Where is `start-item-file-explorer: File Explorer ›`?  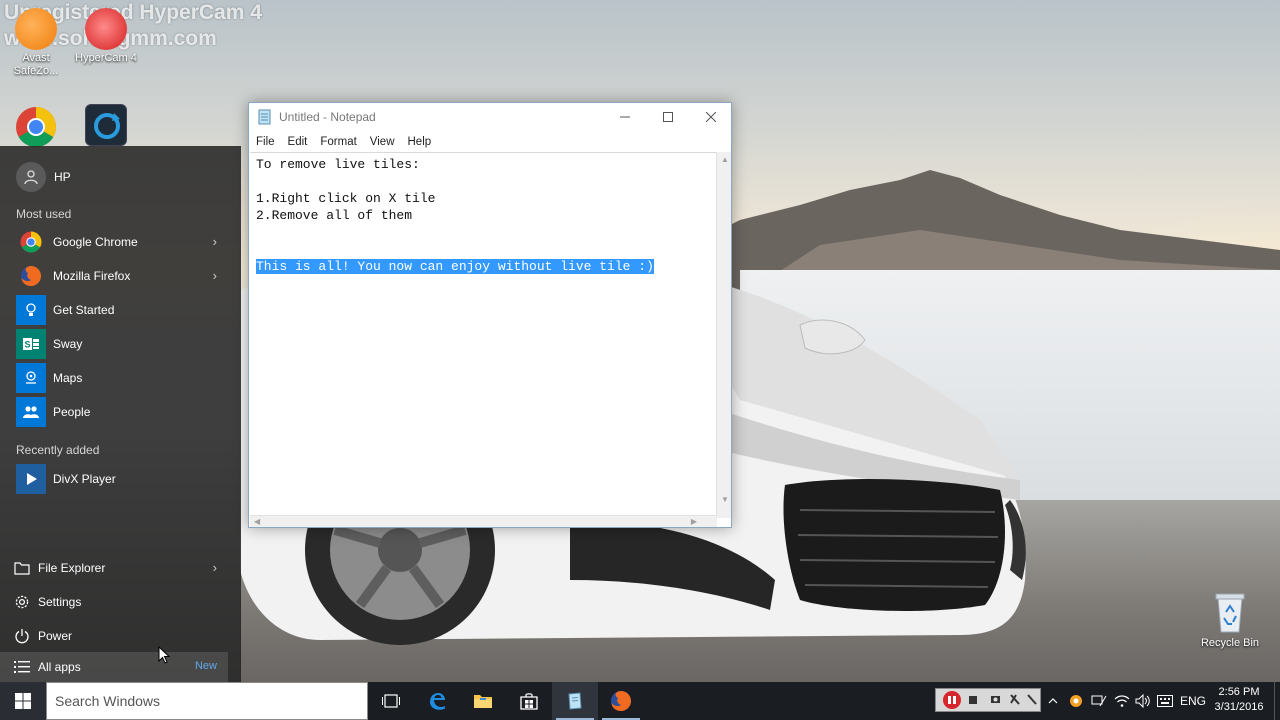
start-item-file-explorer: File Explorer › is located at coordinates (120, 568).